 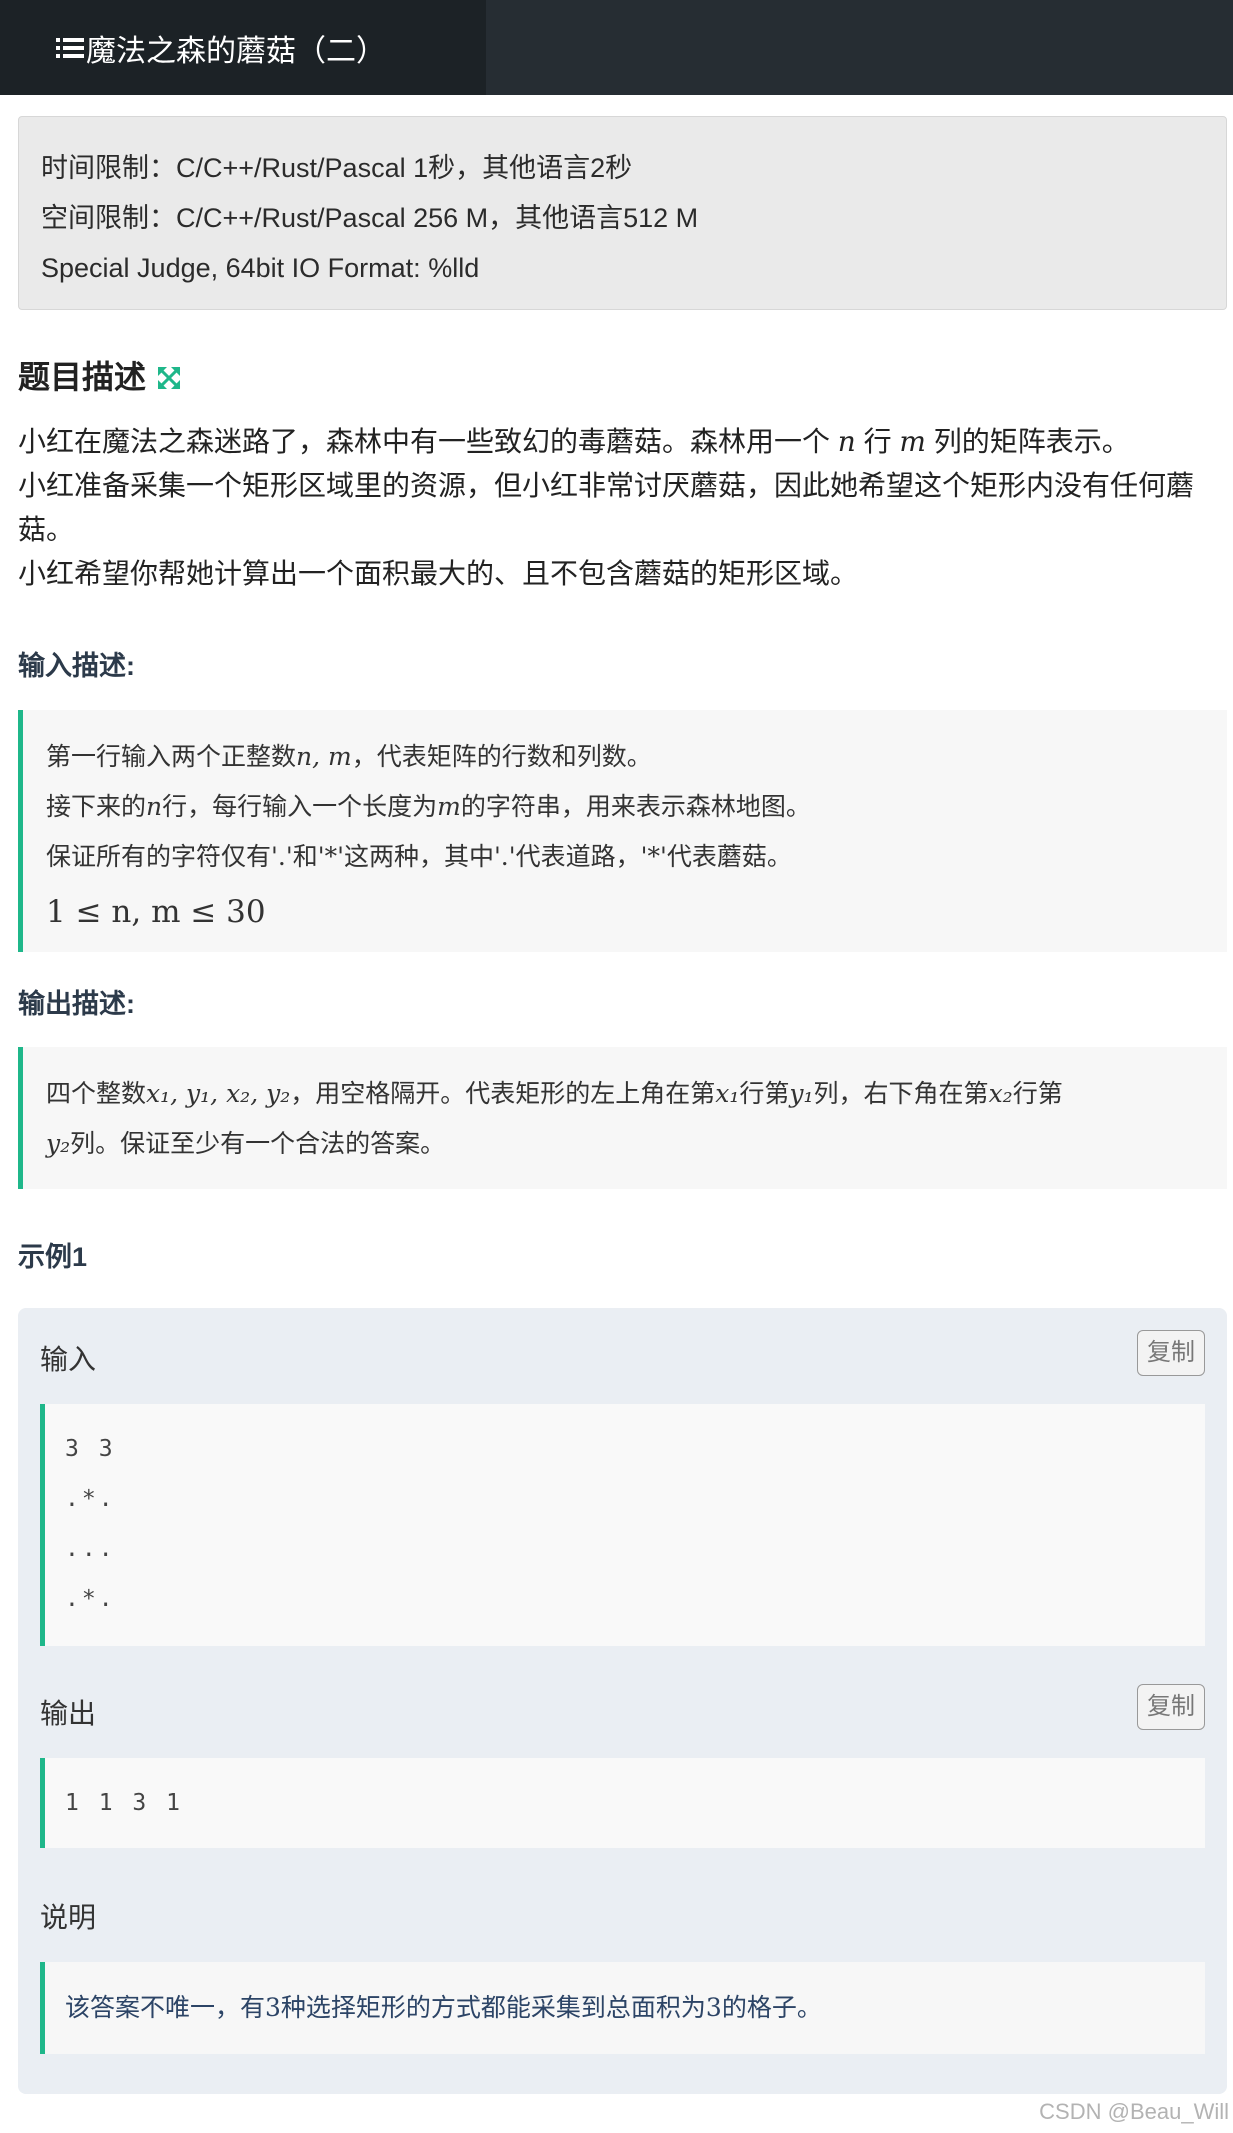 What do you see at coordinates (124, 1803) in the screenshot?
I see `code-line: 1 1 3 1` at bounding box center [124, 1803].